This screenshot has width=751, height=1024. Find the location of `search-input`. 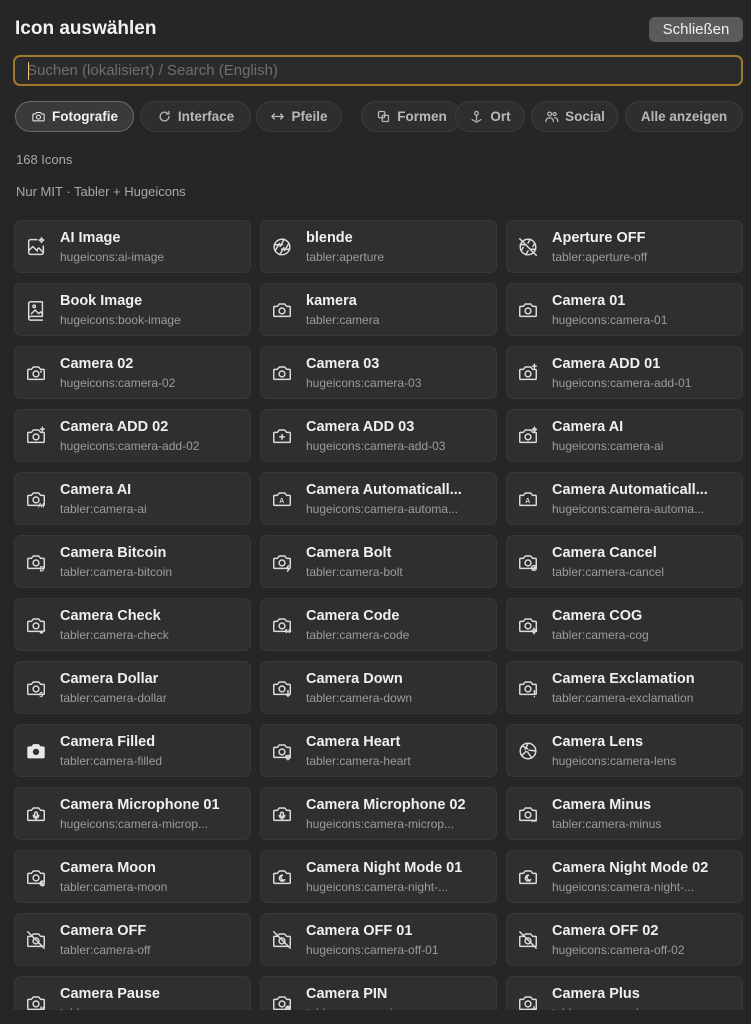

search-input is located at coordinates (378, 70).